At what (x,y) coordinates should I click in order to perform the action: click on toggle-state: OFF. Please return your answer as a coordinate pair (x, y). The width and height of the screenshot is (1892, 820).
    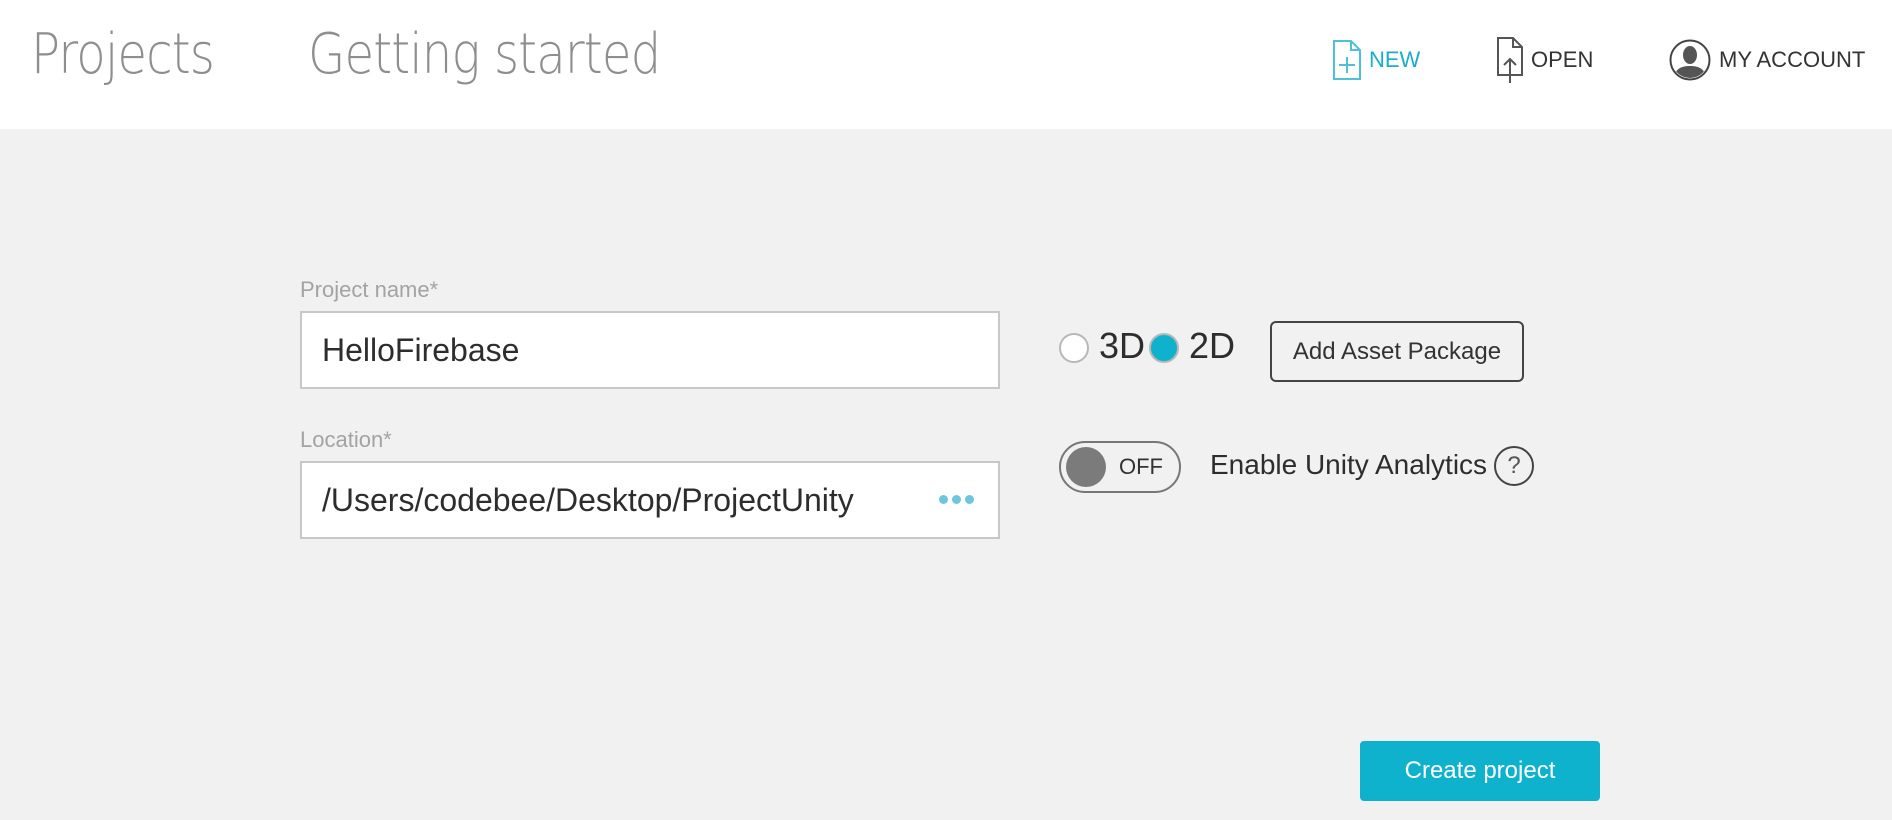
    Looking at the image, I should click on (1141, 466).